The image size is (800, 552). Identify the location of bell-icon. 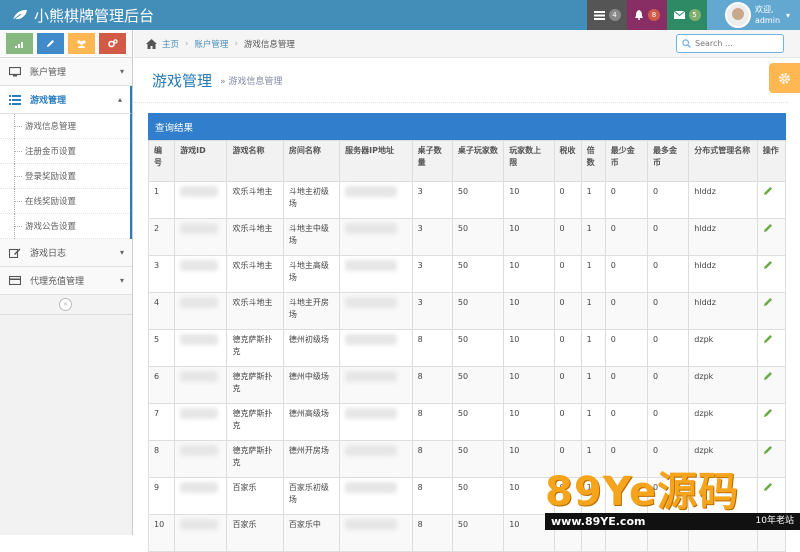
(639, 15).